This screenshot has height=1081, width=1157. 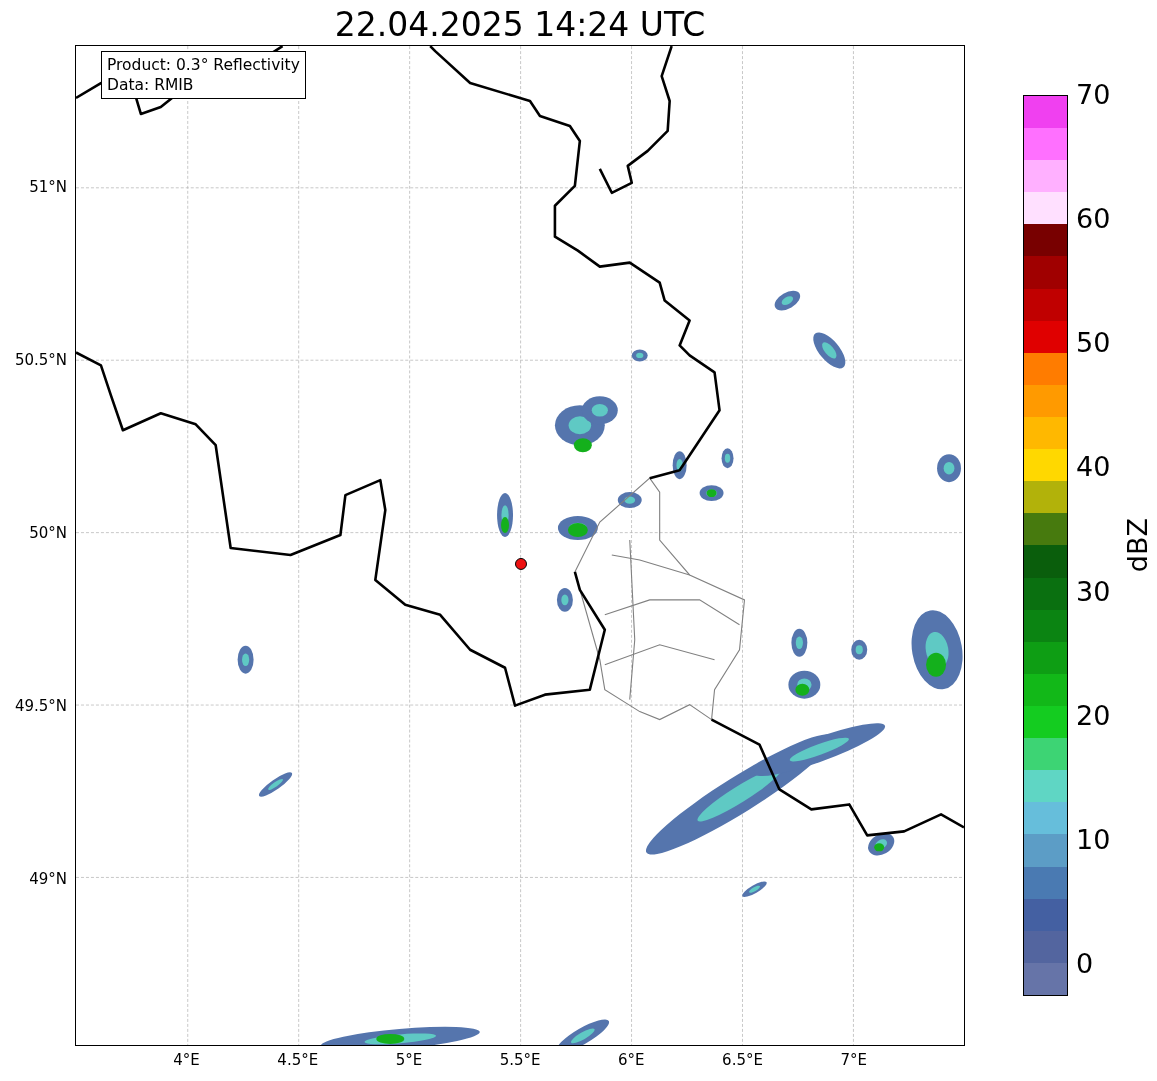 I want to click on colorbar-tick-label: 50, so click(x=1093, y=343).